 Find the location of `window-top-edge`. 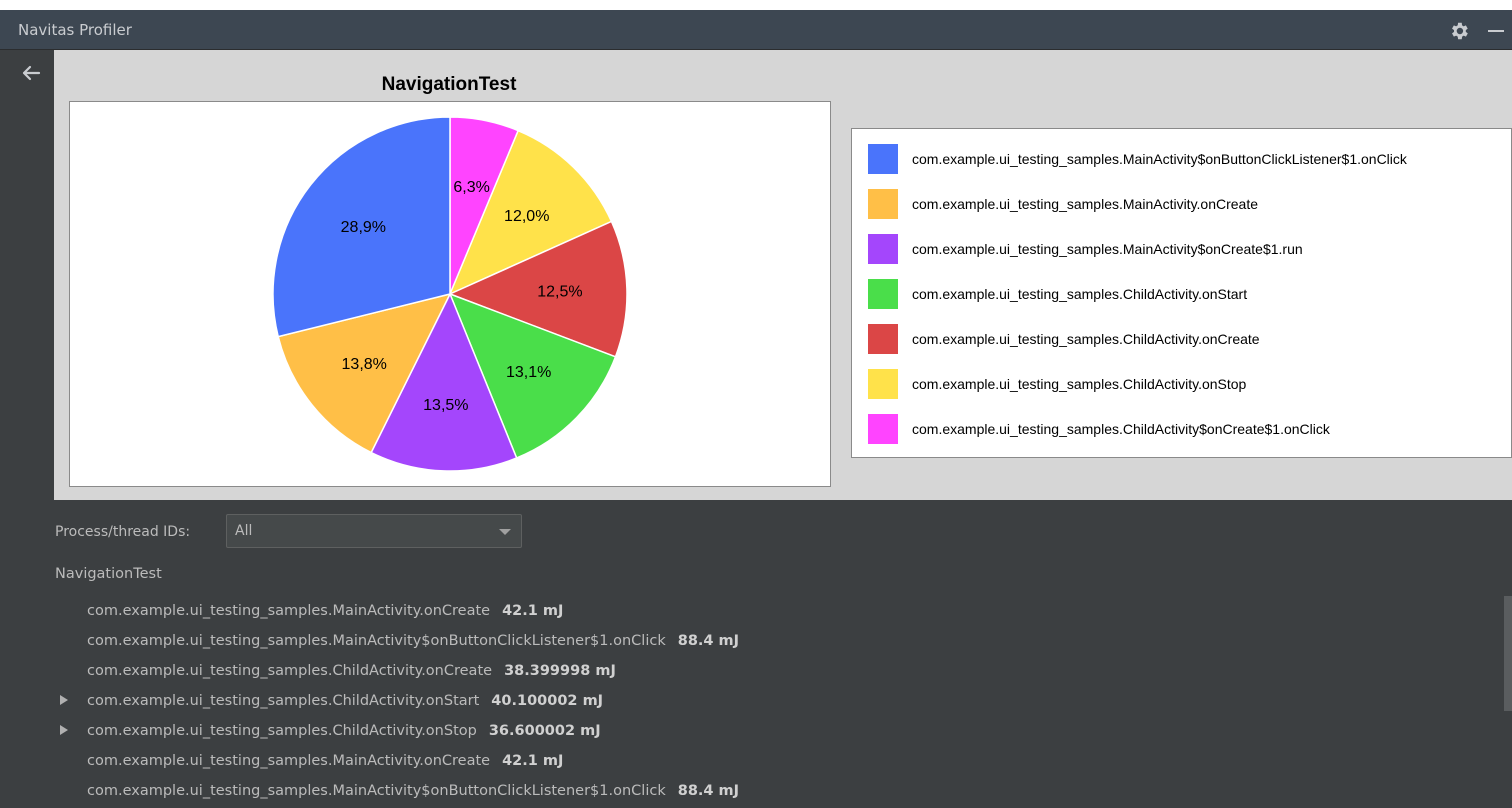

window-top-edge is located at coordinates (756, 5).